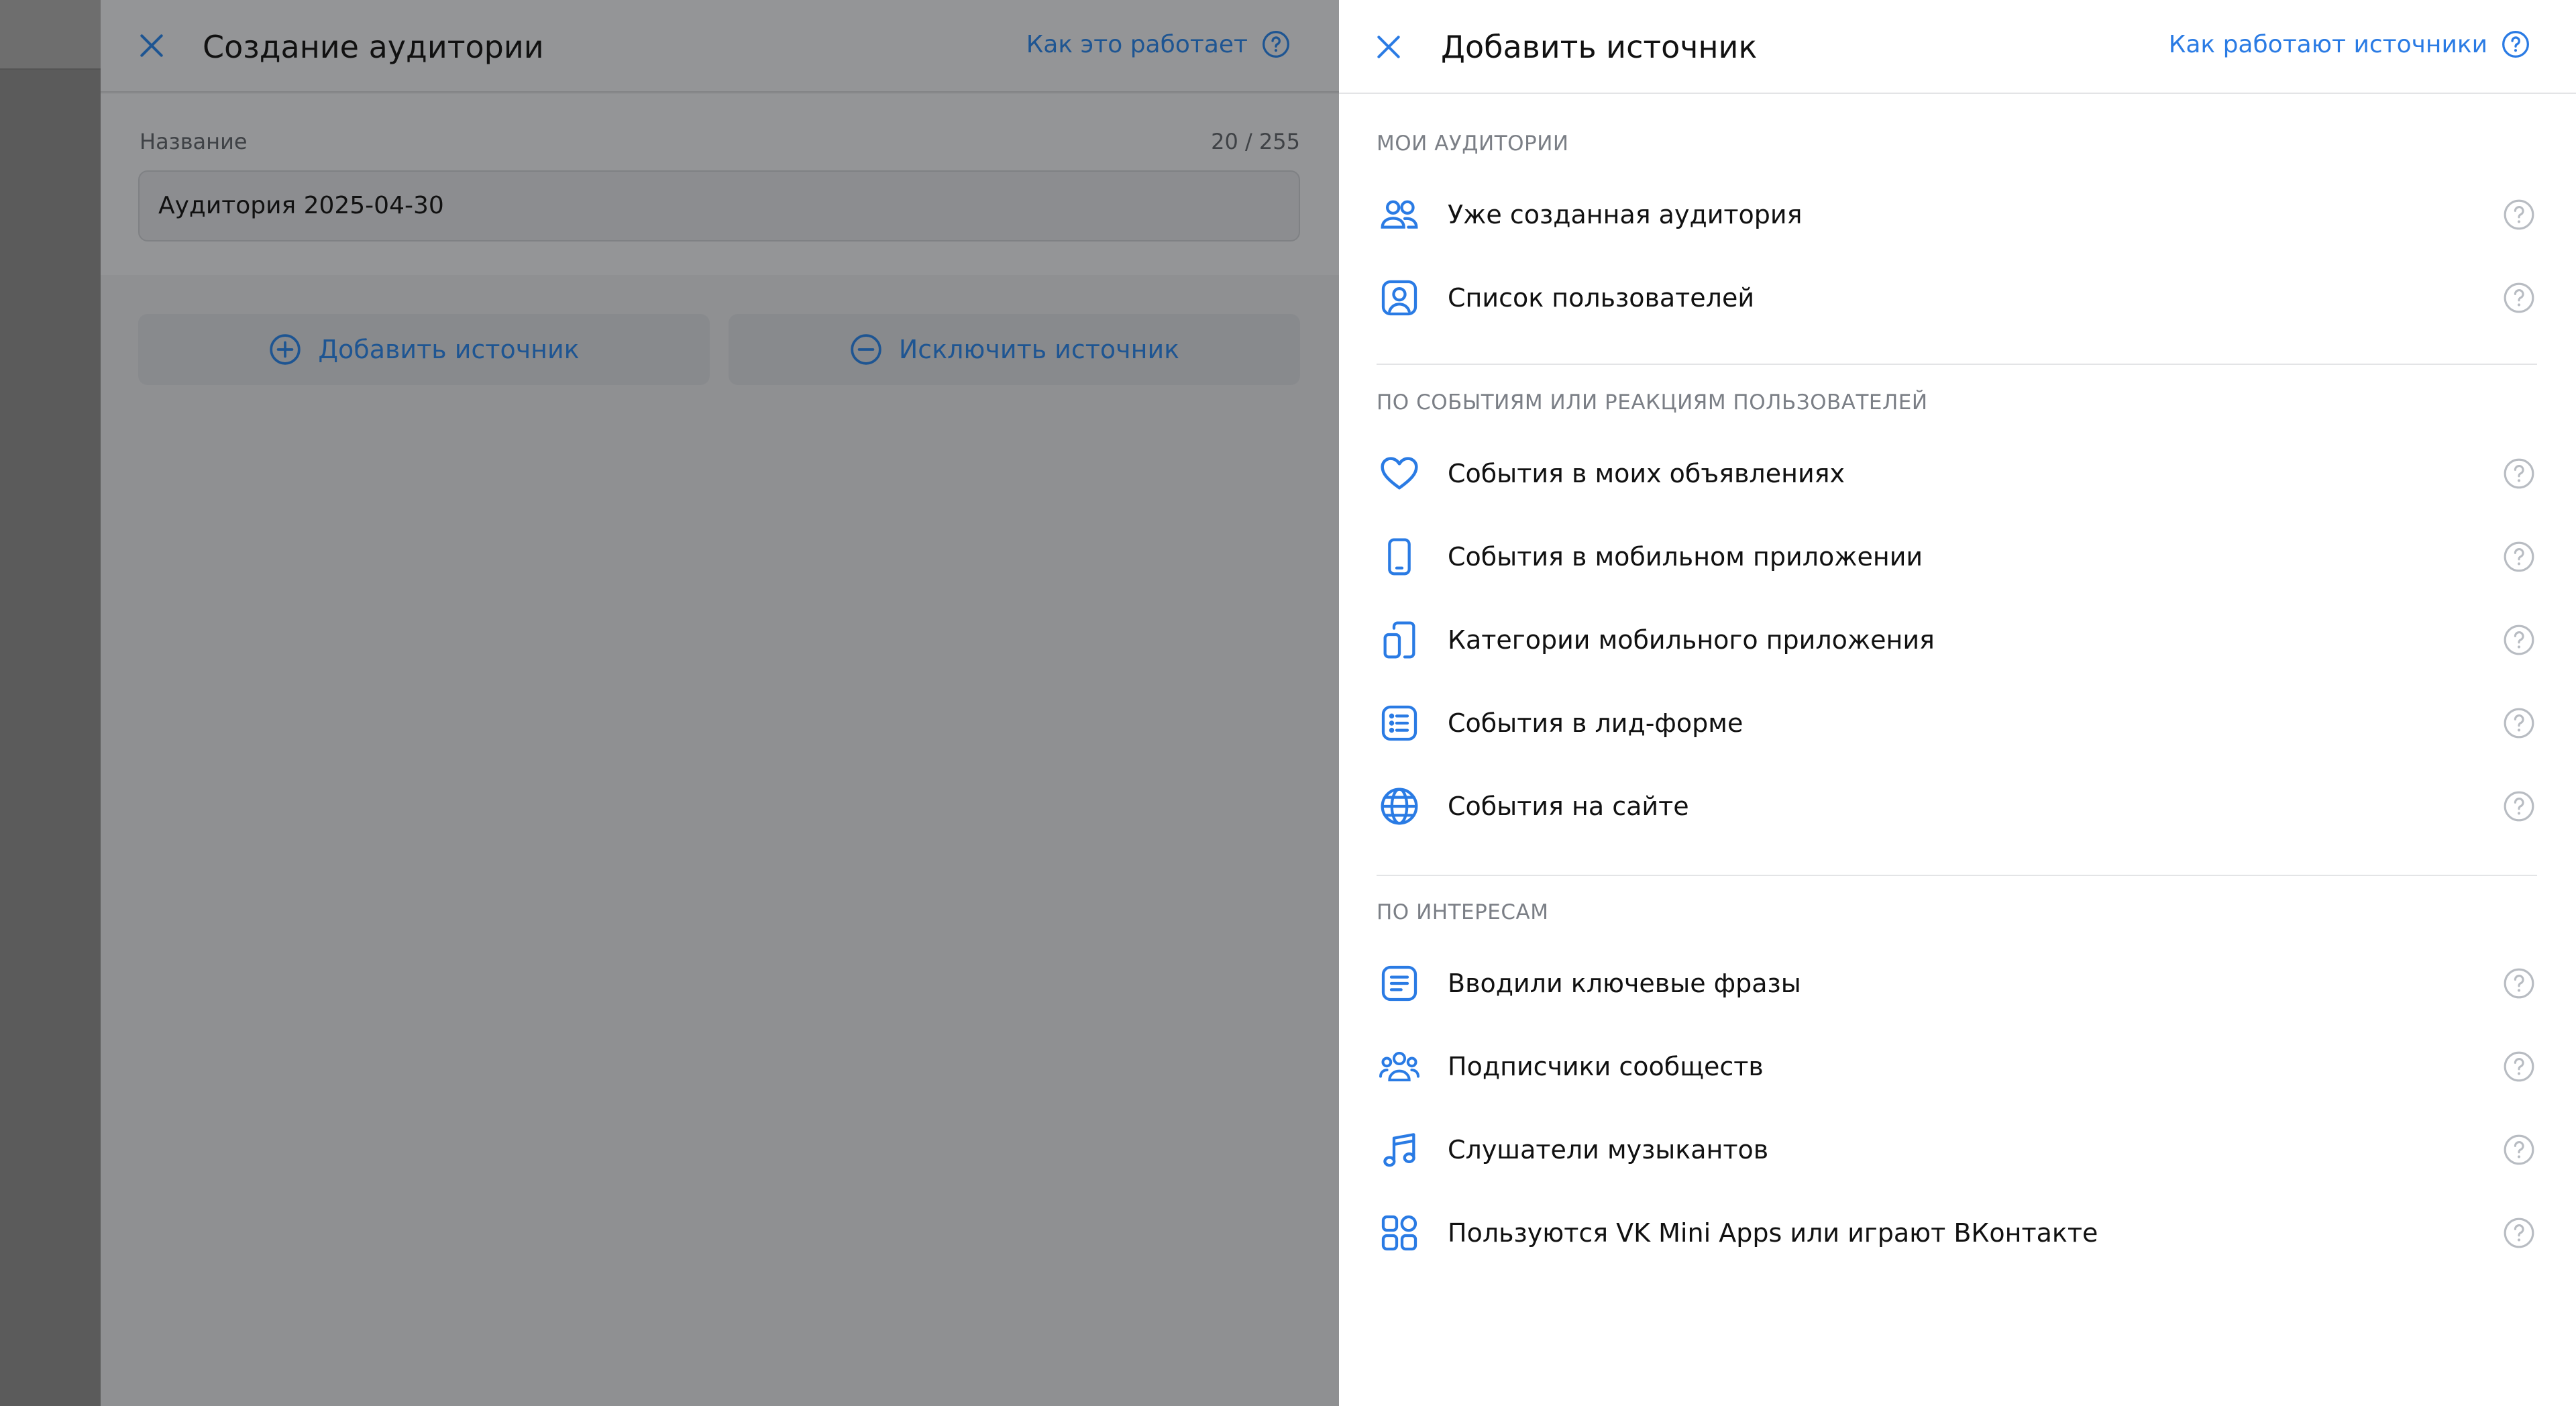  I want to click on source-item-music-listeners: Слушатели музыкантов, so click(1957, 1150).